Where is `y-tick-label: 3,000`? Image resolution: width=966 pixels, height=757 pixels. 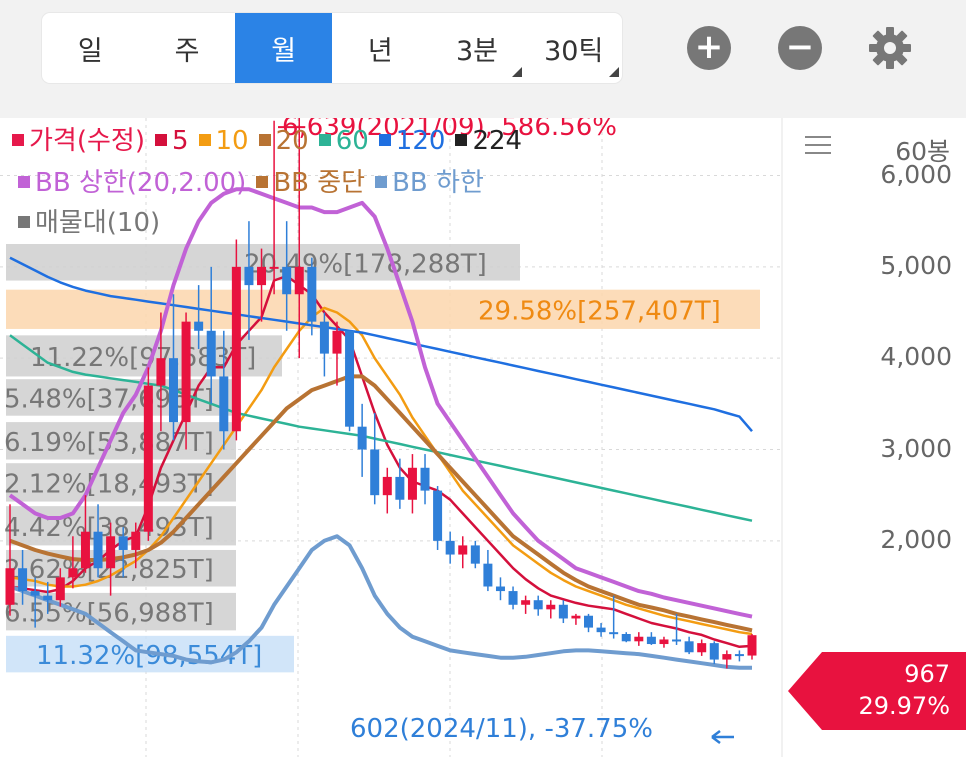
y-tick-label: 3,000 is located at coordinates (916, 448).